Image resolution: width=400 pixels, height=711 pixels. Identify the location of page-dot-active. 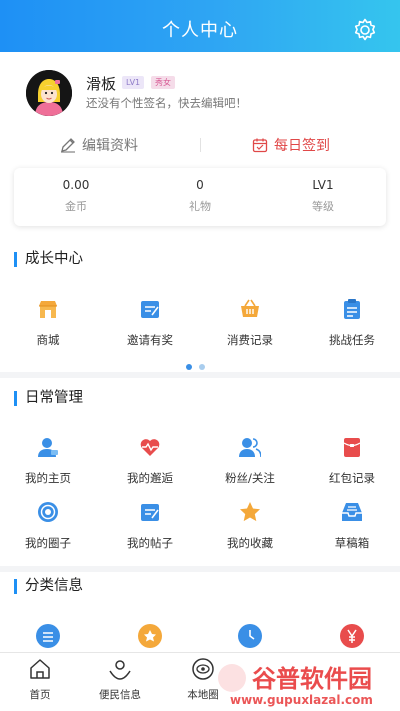
(189, 367).